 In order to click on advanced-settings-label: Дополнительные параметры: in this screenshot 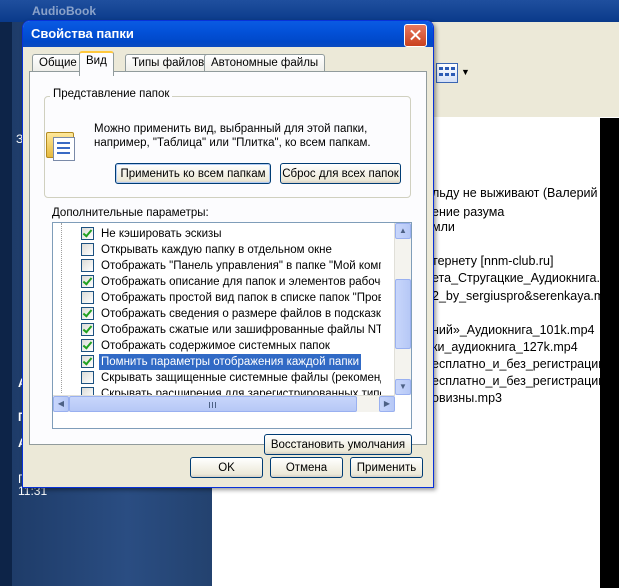, I will do `click(130, 213)`.